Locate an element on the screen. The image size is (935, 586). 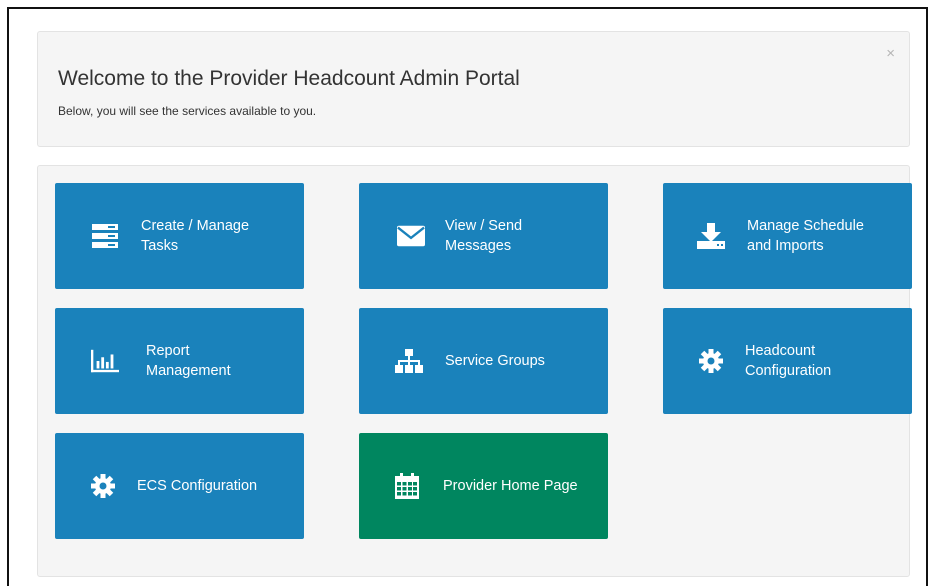
create-manage-tasks-tile: Create / Manage Tasks is located at coordinates (179, 236).